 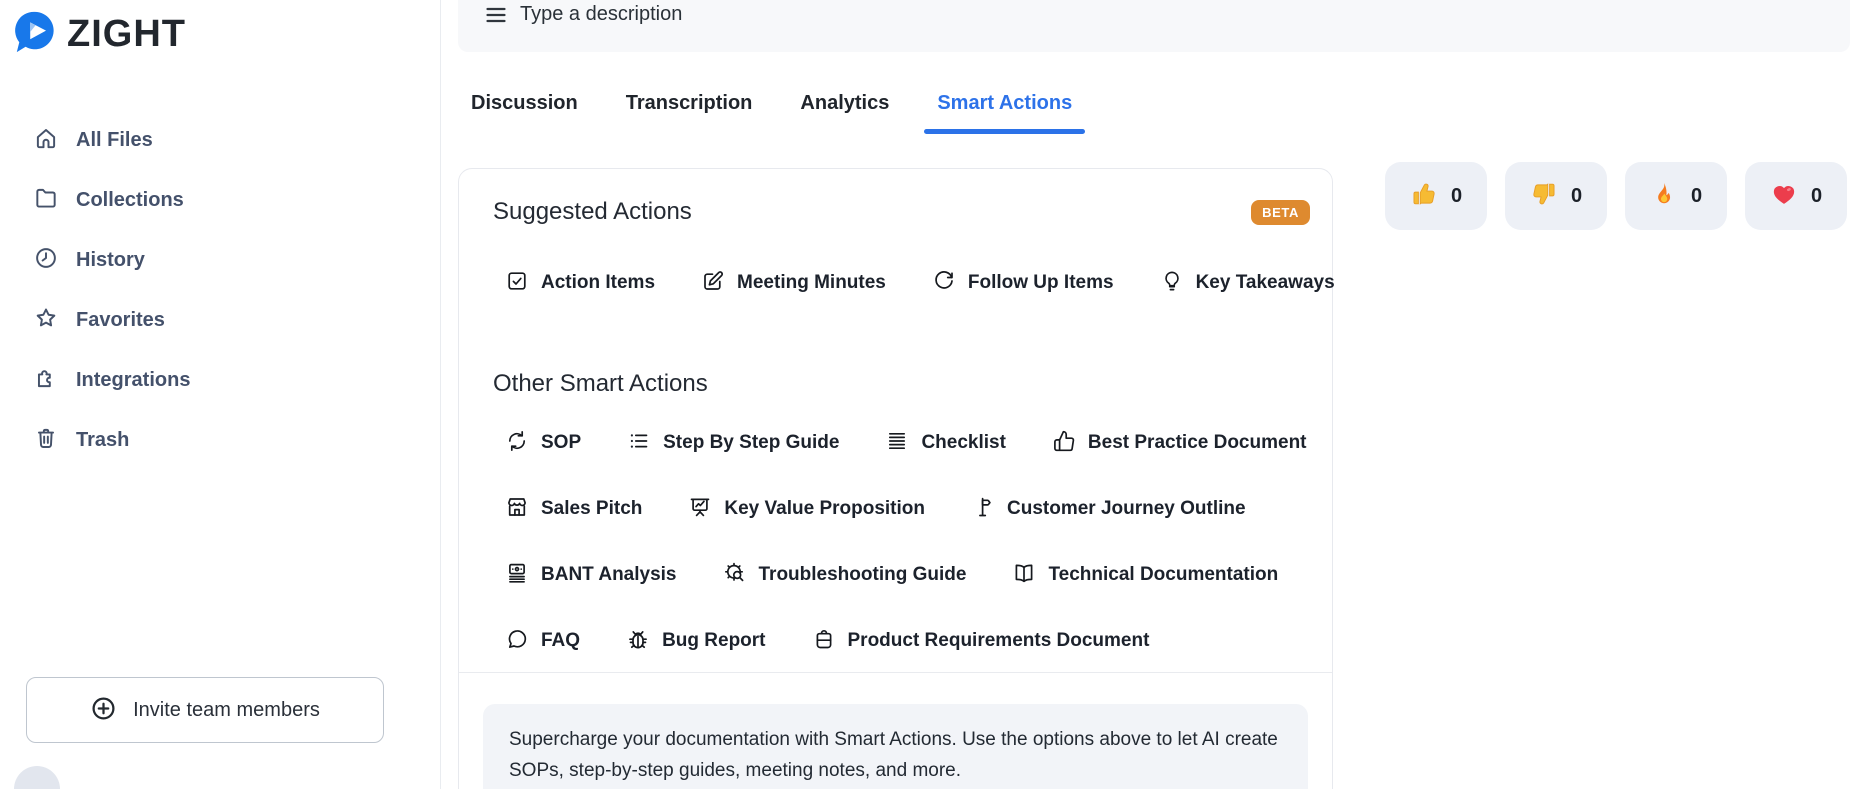 What do you see at coordinates (133, 379) in the screenshot?
I see `sidebar-item-label: Integrations` at bounding box center [133, 379].